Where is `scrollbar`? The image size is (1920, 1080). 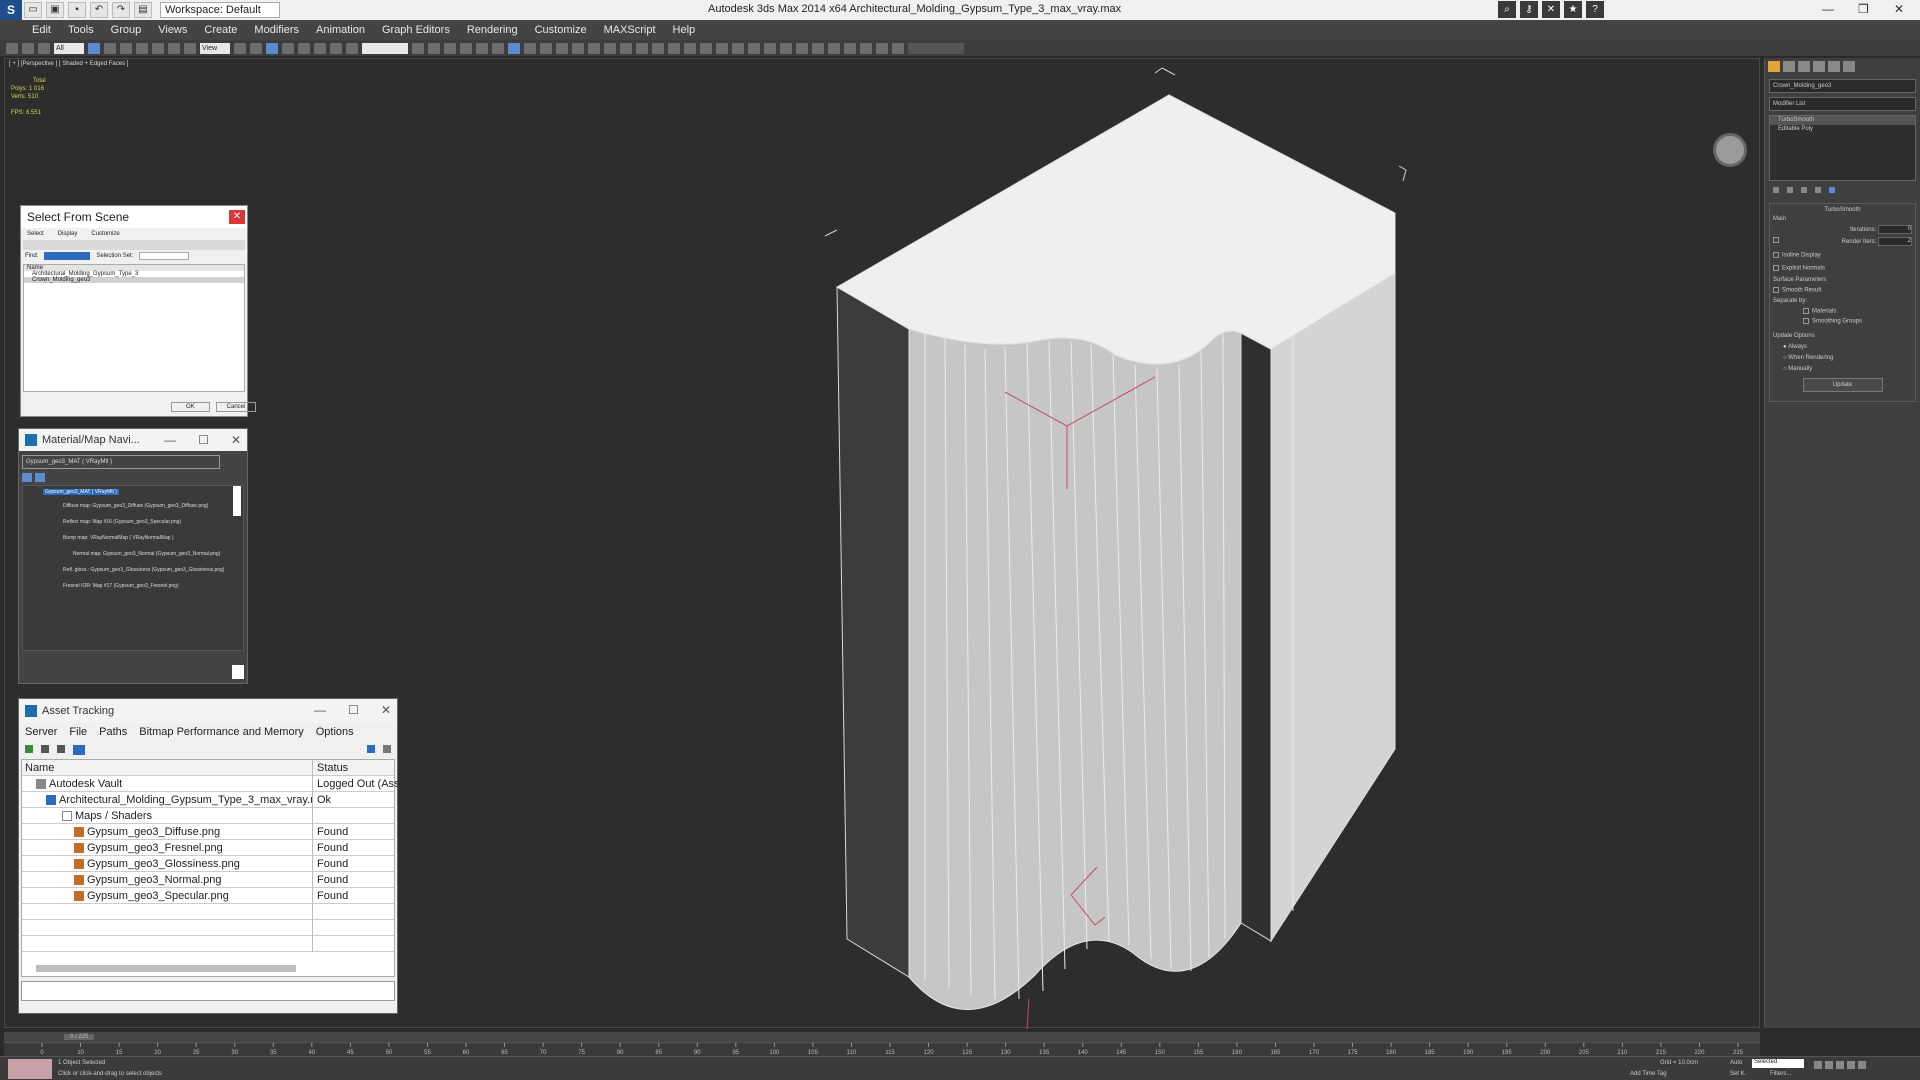
scrollbar is located at coordinates (237, 501).